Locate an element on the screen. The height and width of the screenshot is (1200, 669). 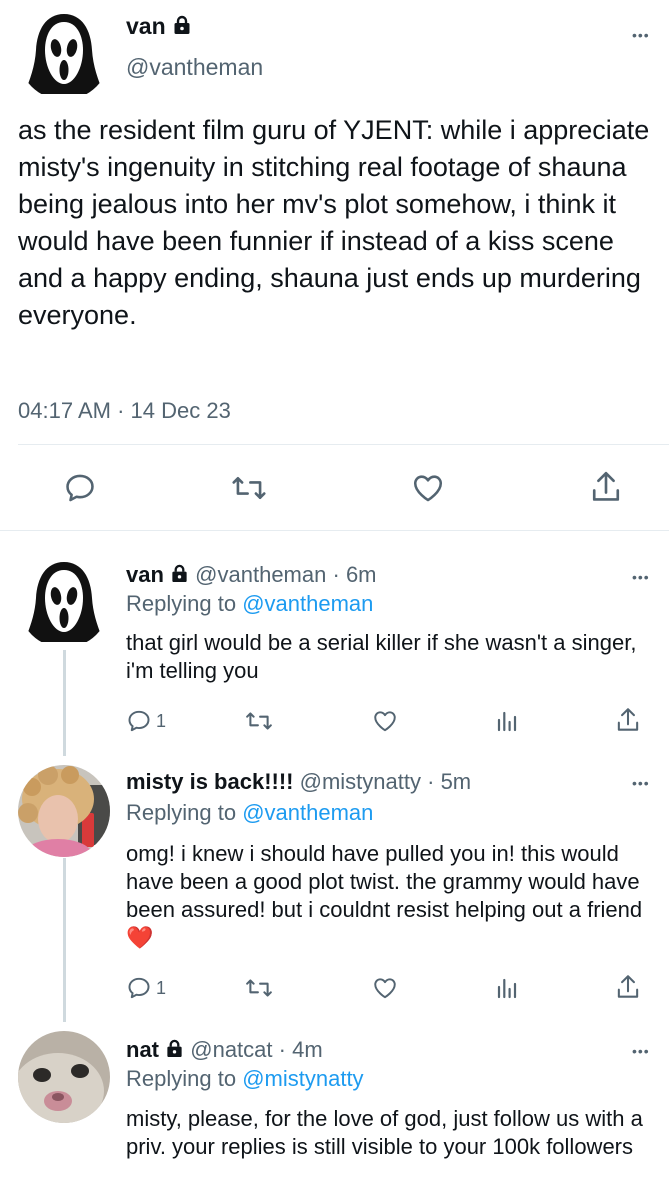
avatar-van-reply is located at coordinates (64, 602).